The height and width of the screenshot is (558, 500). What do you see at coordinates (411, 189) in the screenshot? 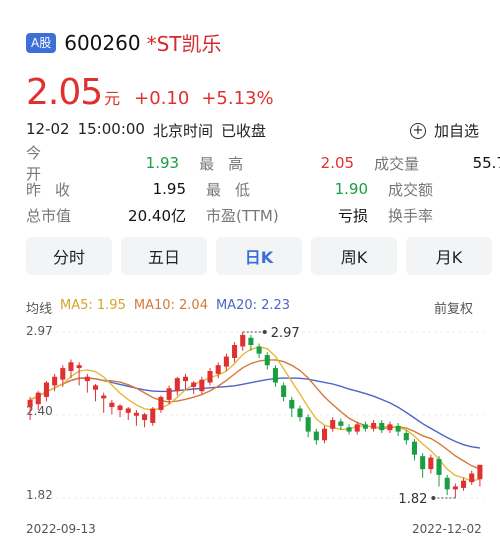
I see `turnover-label: 成交额` at bounding box center [411, 189].